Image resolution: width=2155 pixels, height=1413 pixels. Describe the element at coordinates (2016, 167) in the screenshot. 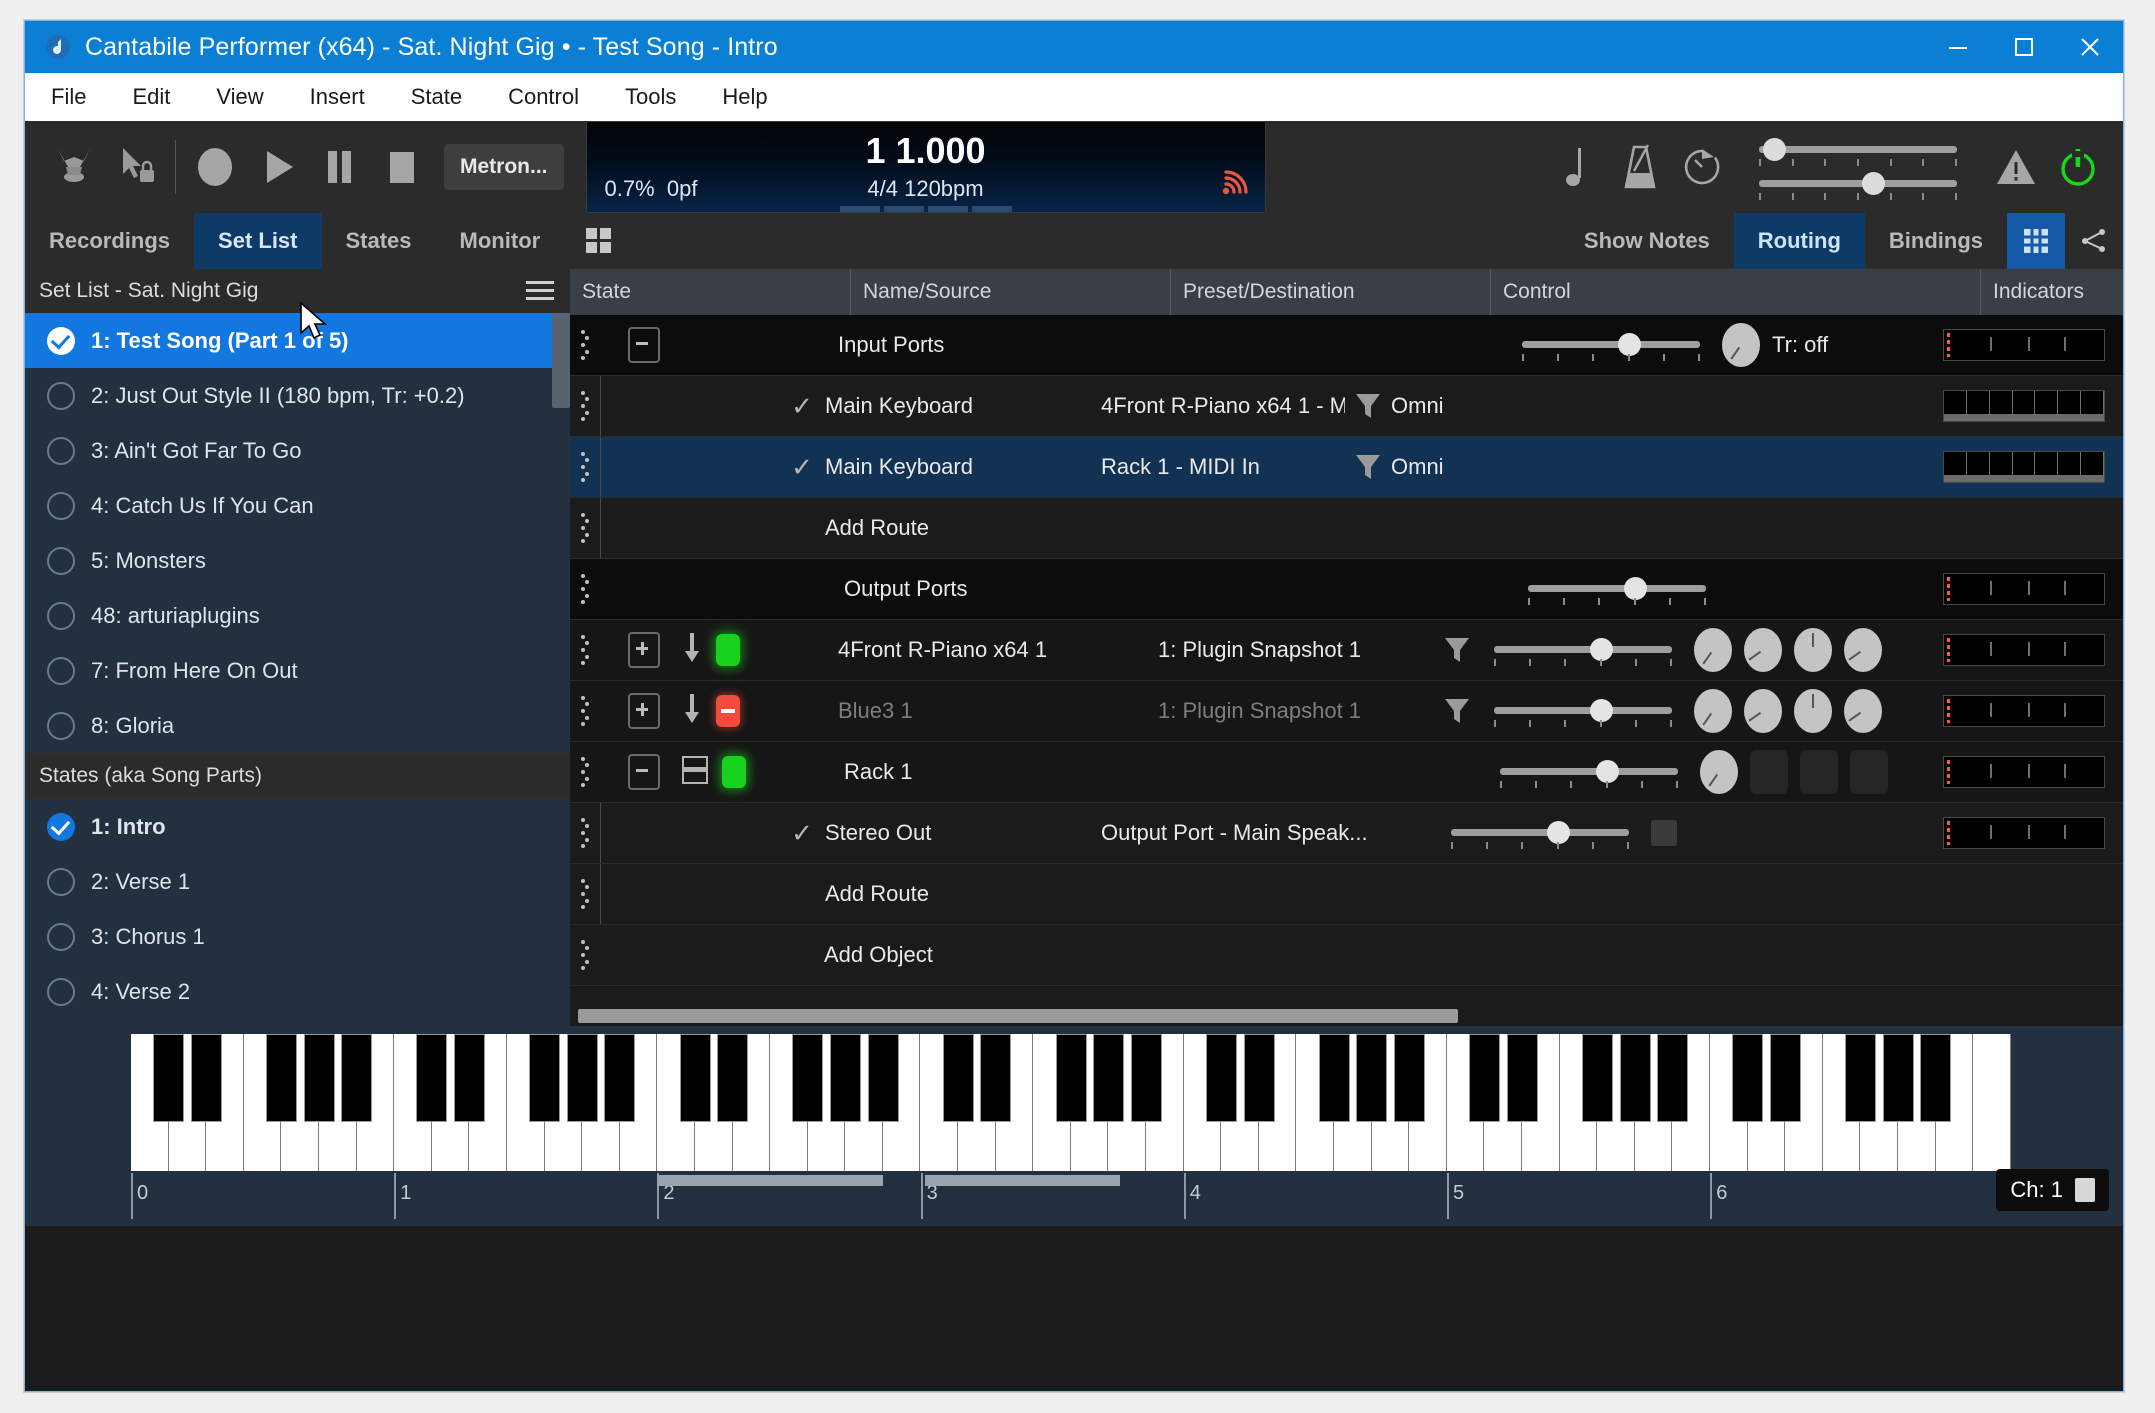

I see `warning-icon` at that location.